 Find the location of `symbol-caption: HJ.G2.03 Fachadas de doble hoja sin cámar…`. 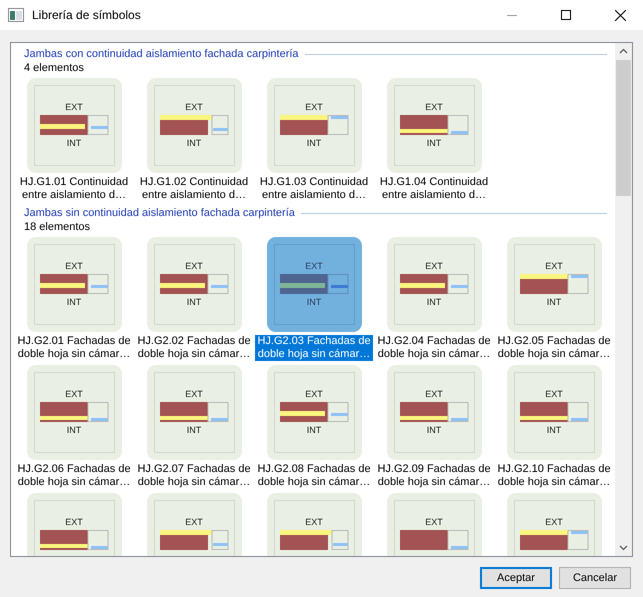

symbol-caption: HJ.G2.03 Fachadas de doble hoja sin cámar… is located at coordinates (314, 348).